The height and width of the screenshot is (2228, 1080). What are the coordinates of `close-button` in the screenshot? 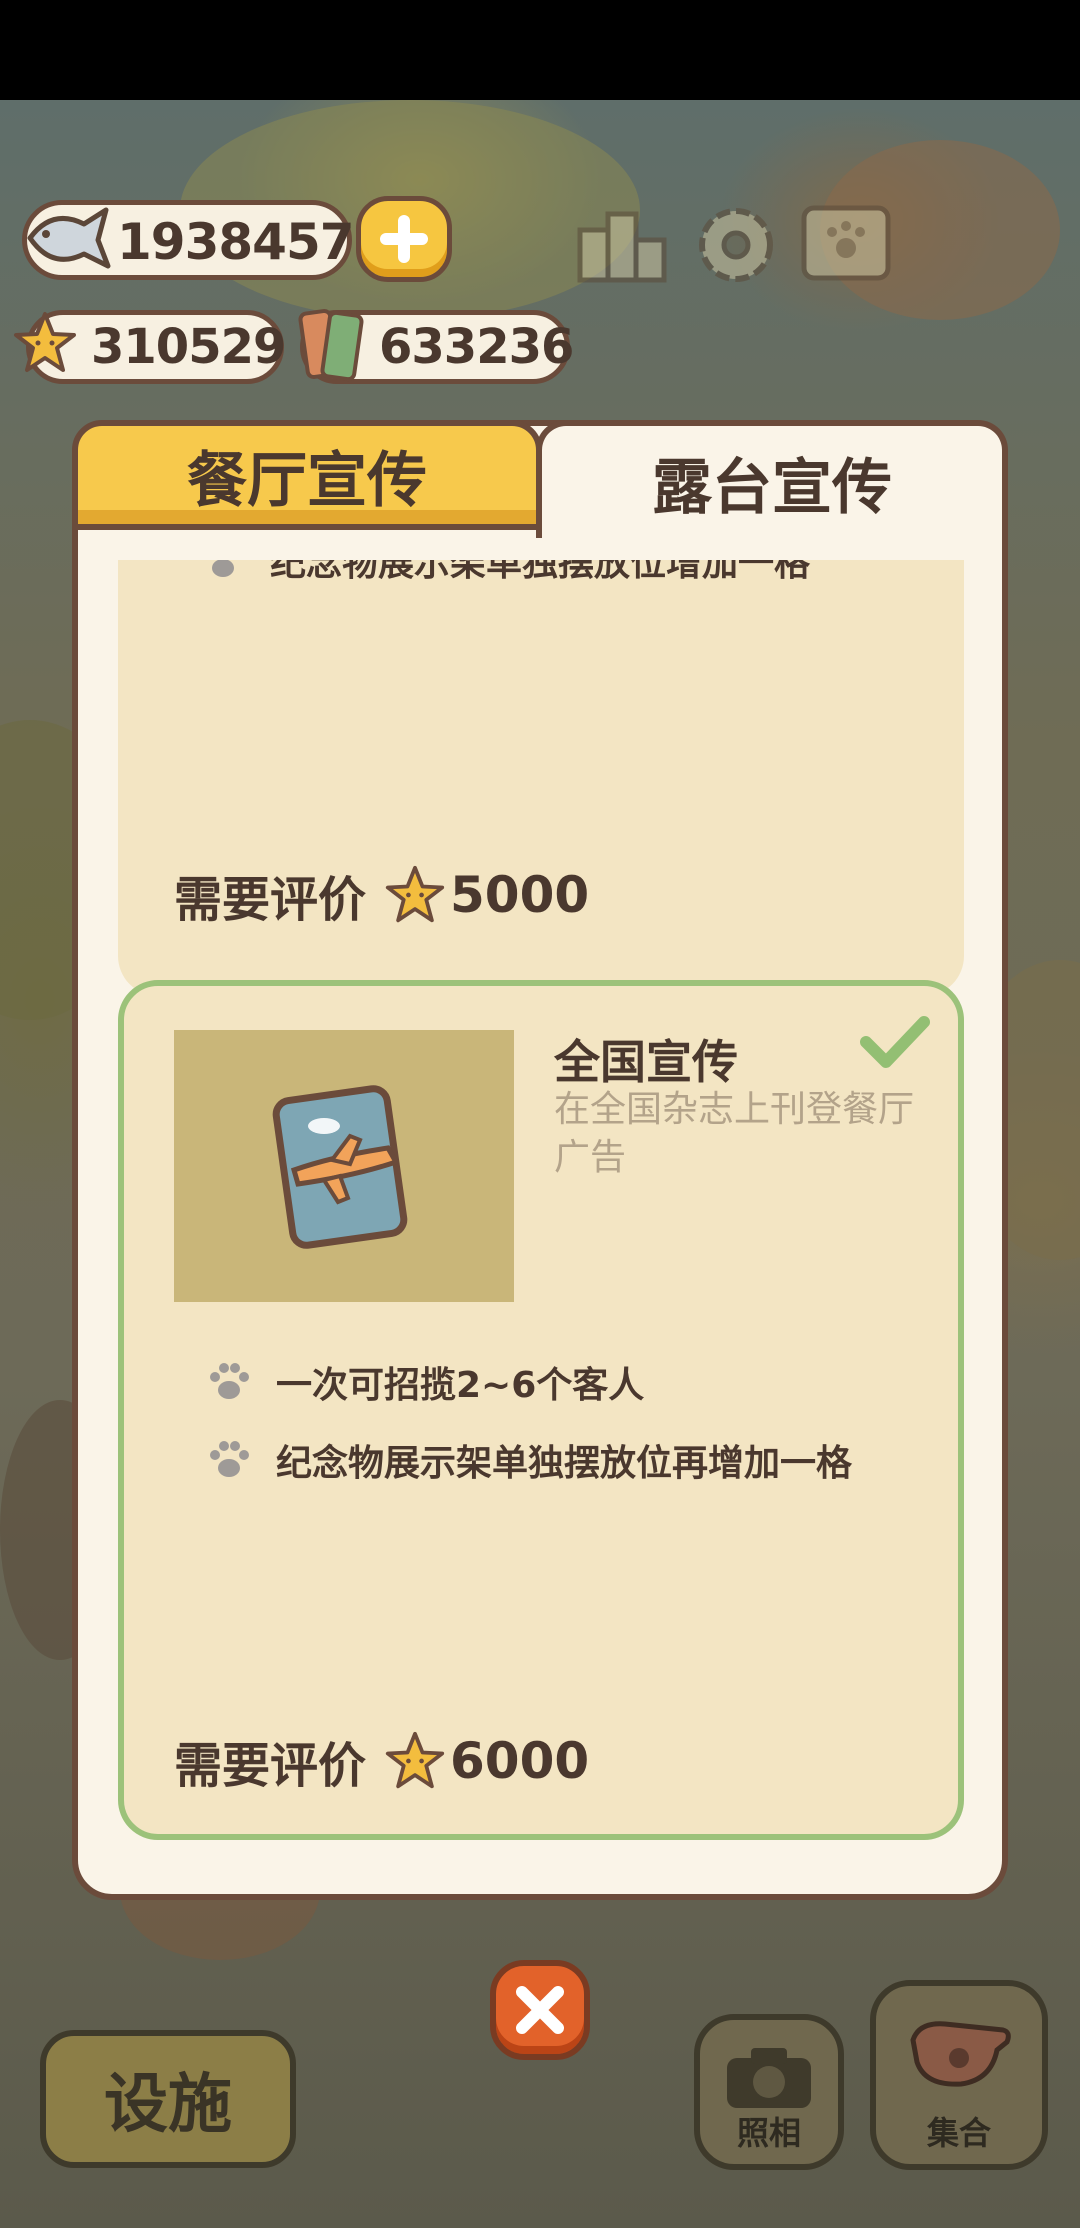 It's located at (540, 2010).